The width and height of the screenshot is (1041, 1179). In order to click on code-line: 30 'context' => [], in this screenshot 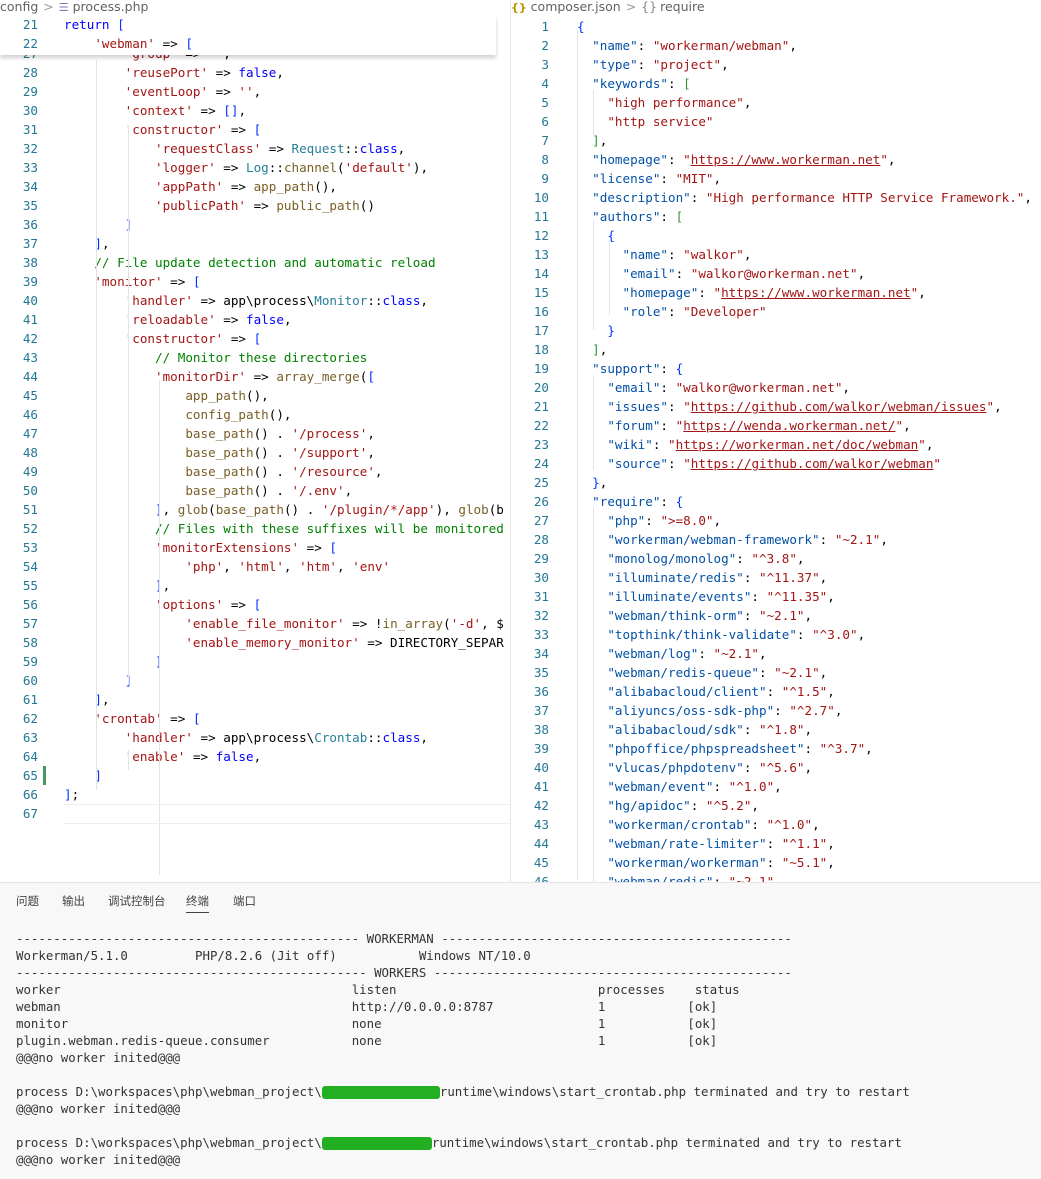, I will do `click(255, 110)`.